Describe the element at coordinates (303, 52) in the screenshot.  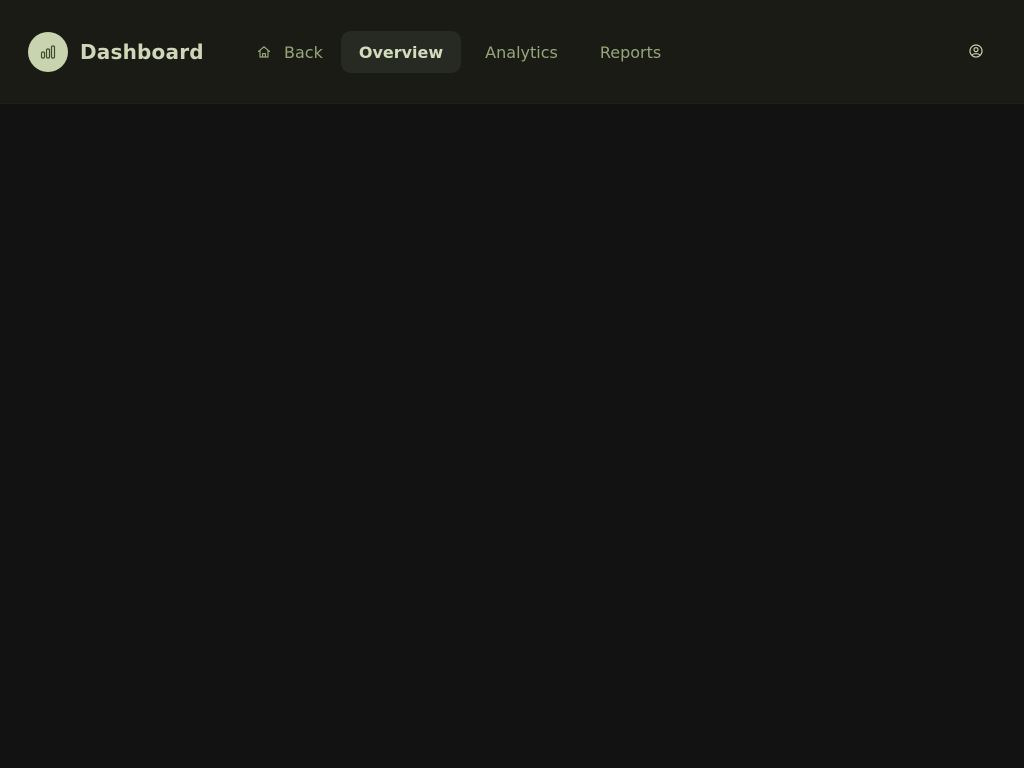
I see `back-label: Back` at that location.